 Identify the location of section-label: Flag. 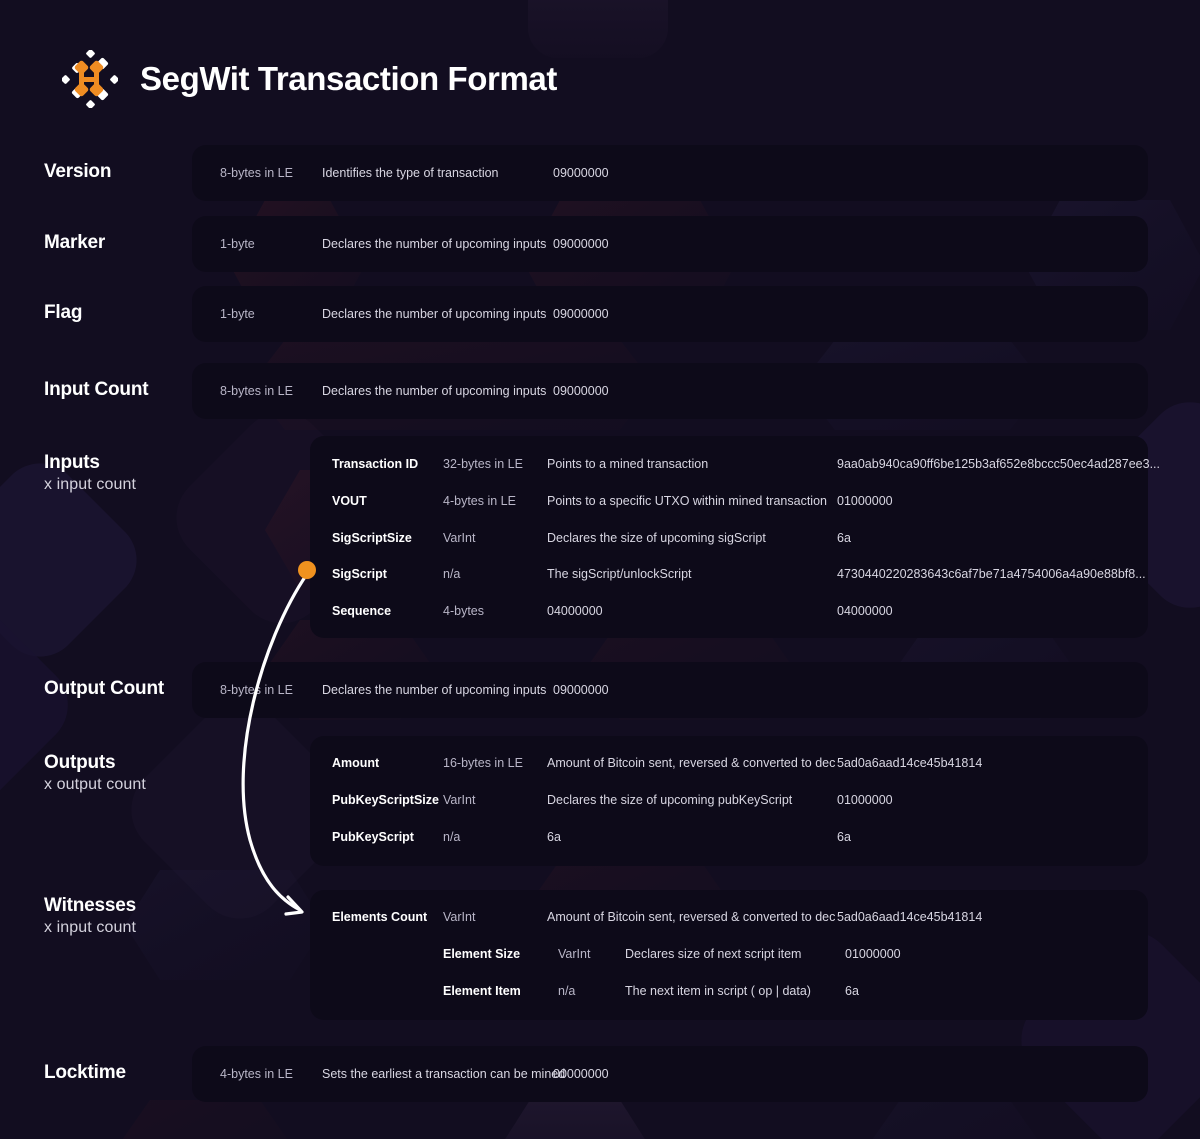
(63, 312).